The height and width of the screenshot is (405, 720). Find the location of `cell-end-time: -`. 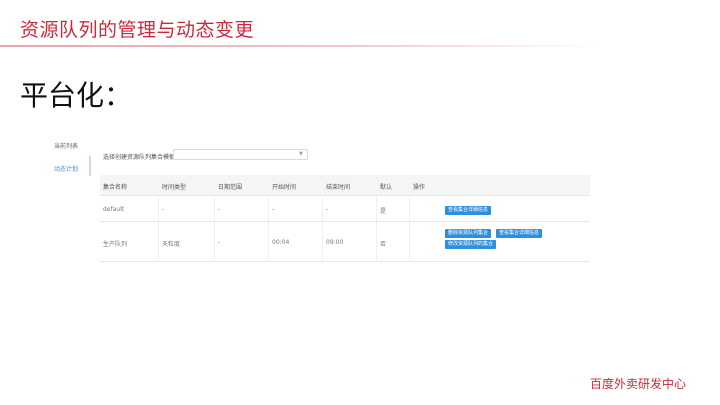

cell-end-time: - is located at coordinates (327, 209).